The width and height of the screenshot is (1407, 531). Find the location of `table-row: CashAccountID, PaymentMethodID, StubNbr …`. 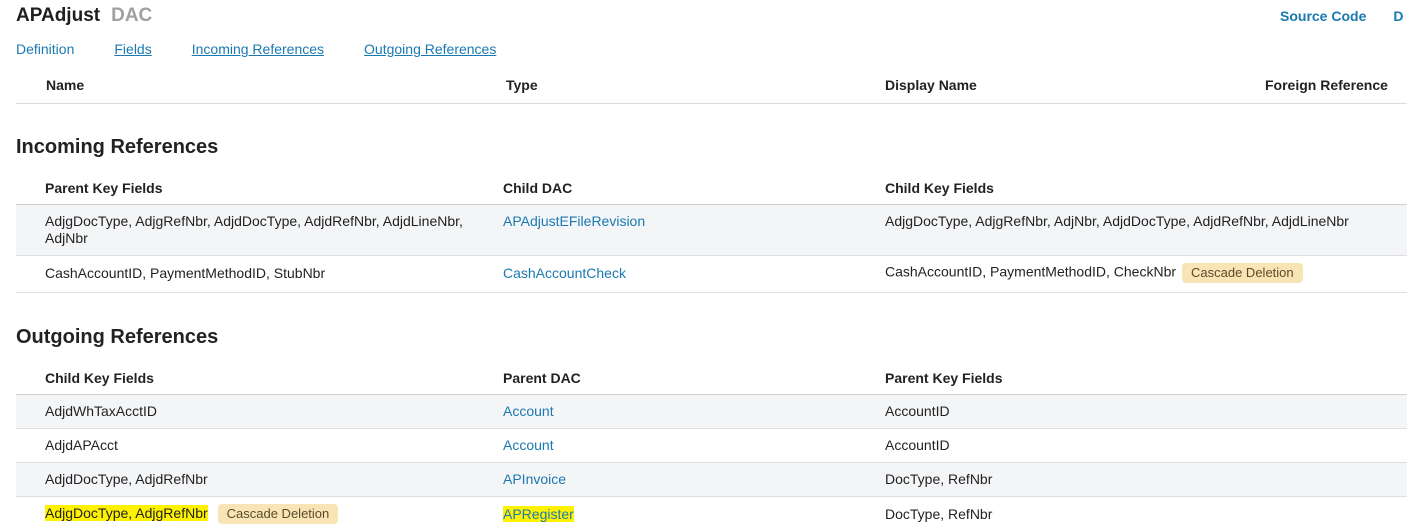

table-row: CashAccountID, PaymentMethodID, StubNbr … is located at coordinates (711, 274).